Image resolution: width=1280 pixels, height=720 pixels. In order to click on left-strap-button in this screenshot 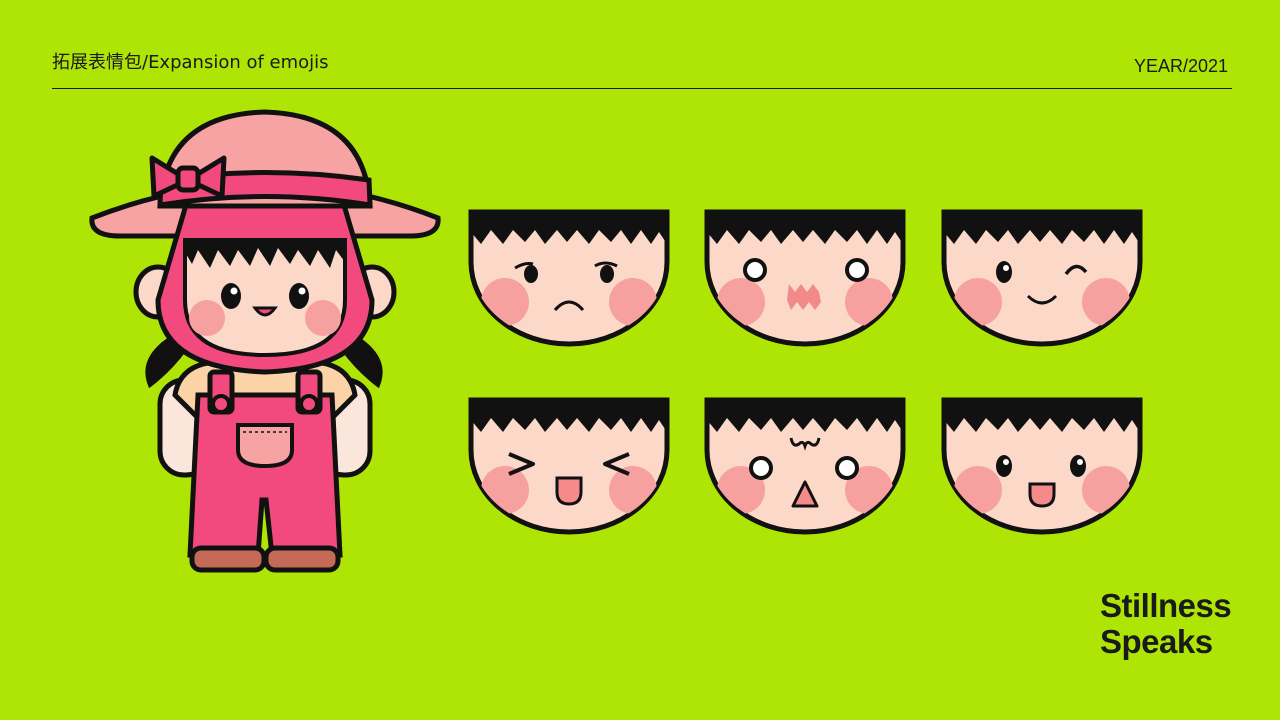, I will do `click(221, 404)`.